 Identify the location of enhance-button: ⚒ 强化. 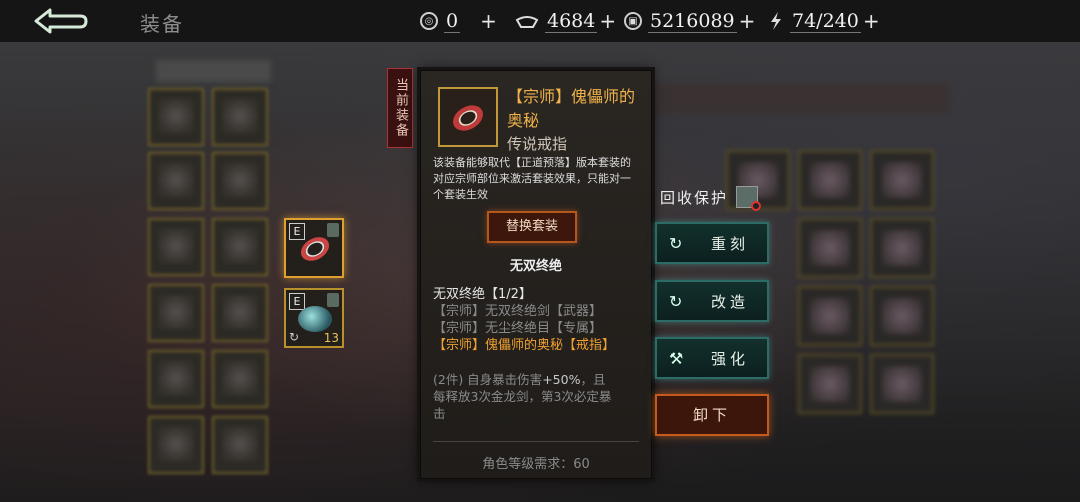
(712, 358).